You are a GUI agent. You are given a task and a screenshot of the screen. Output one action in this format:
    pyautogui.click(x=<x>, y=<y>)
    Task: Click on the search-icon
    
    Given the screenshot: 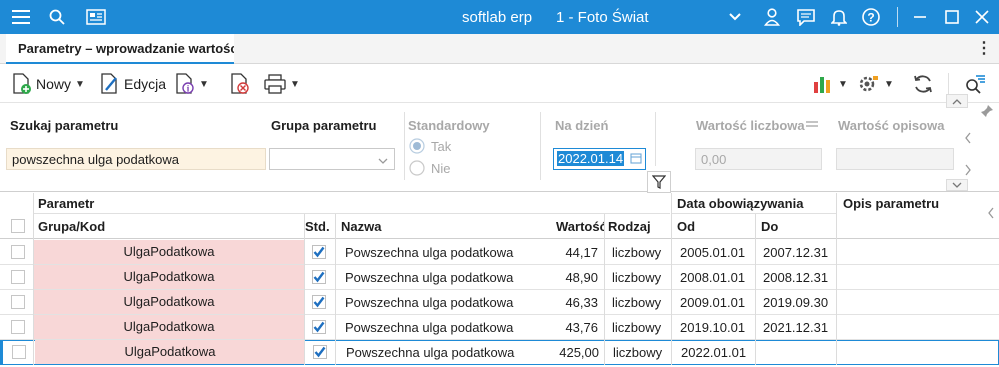 What is the action you would take?
    pyautogui.click(x=57, y=17)
    